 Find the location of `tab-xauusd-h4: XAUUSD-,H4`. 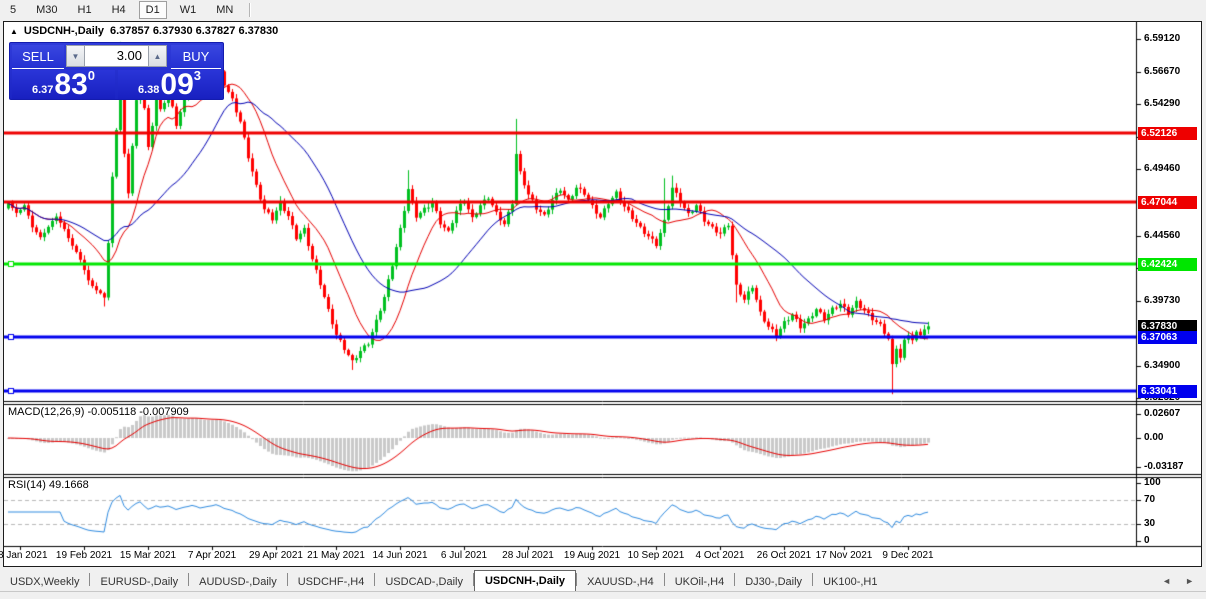

tab-xauusd-h4: XAUUSD-,H4 is located at coordinates (620, 581).